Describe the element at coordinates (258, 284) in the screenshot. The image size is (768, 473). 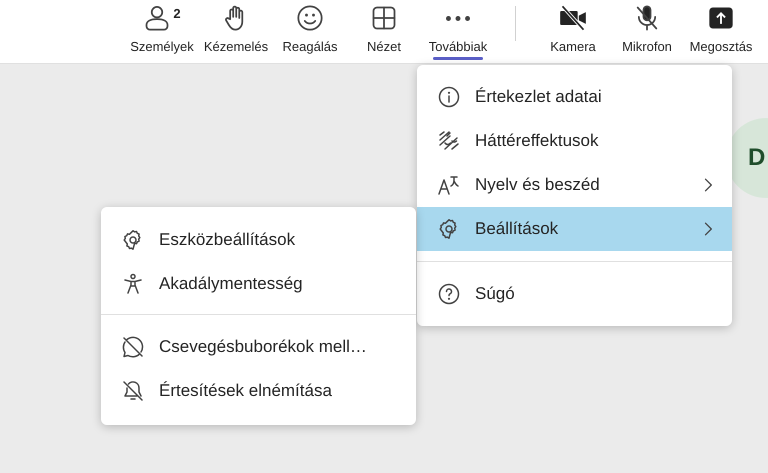
I see `menu-item: Akadálymentesség` at that location.